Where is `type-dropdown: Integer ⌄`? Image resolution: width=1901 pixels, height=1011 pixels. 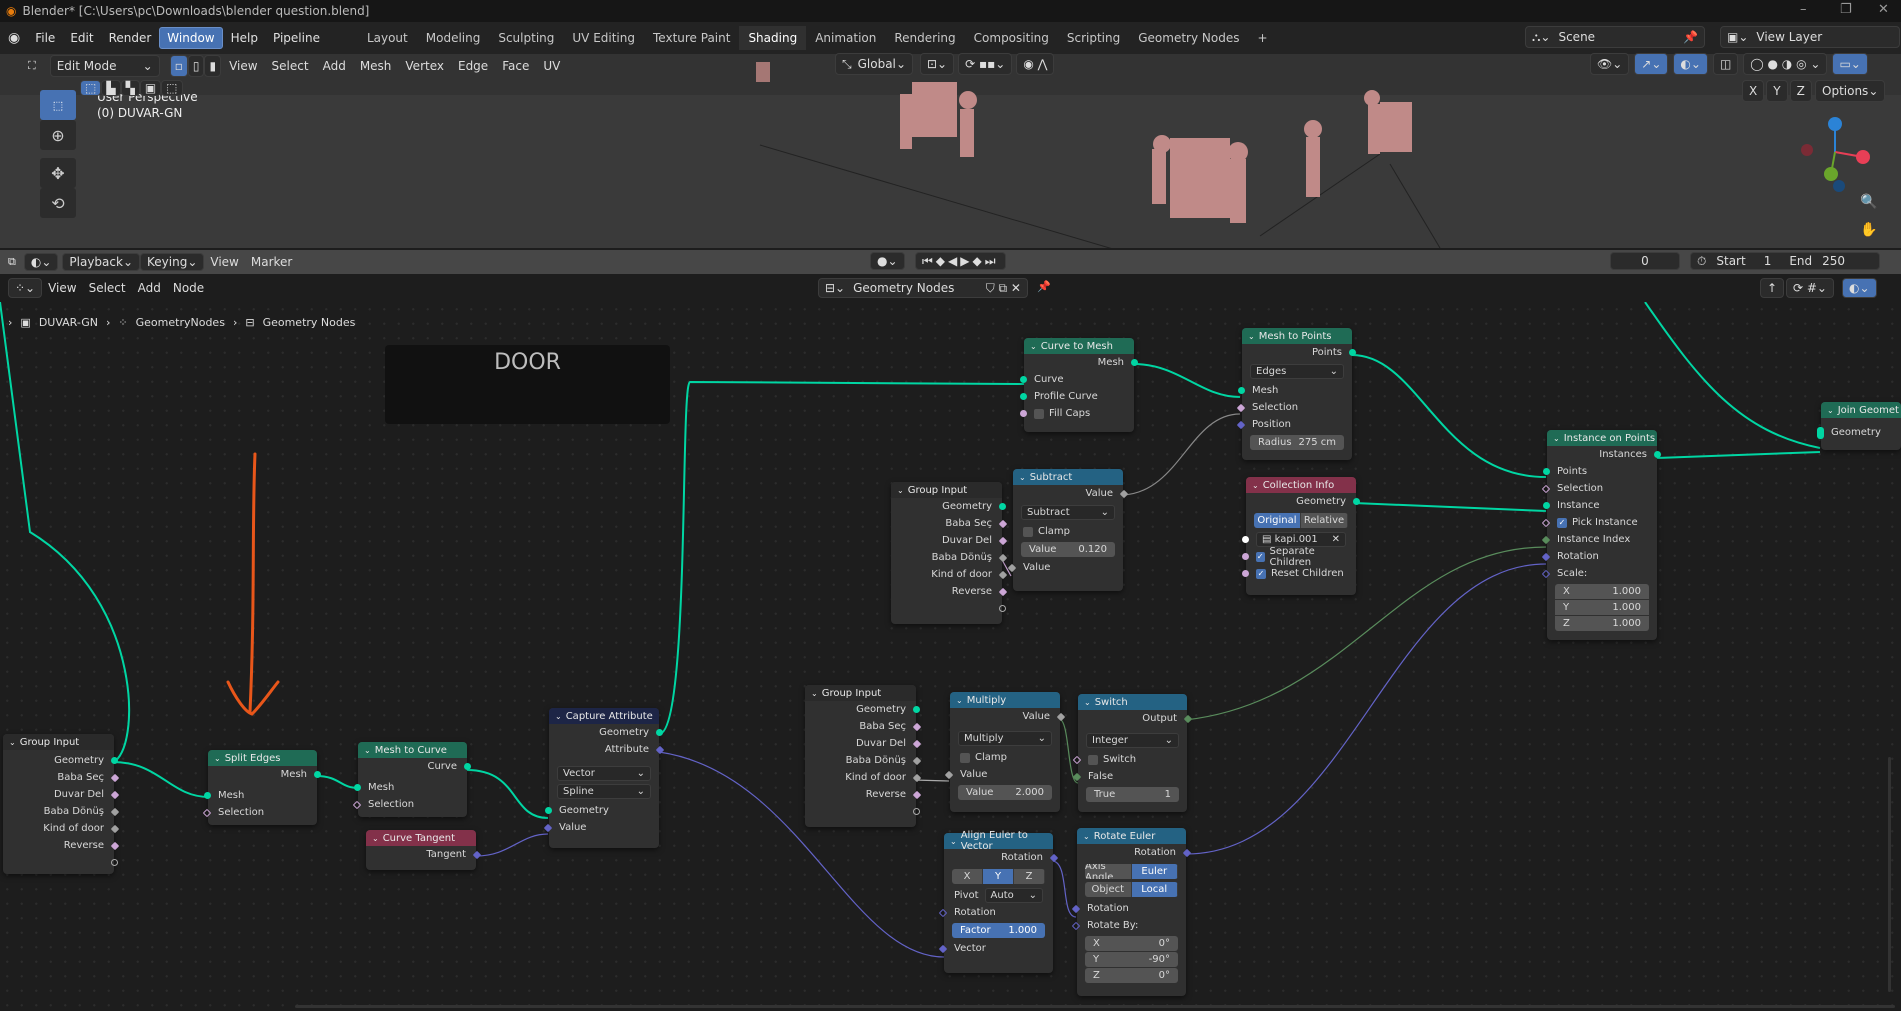 type-dropdown: Integer ⌄ is located at coordinates (1132, 740).